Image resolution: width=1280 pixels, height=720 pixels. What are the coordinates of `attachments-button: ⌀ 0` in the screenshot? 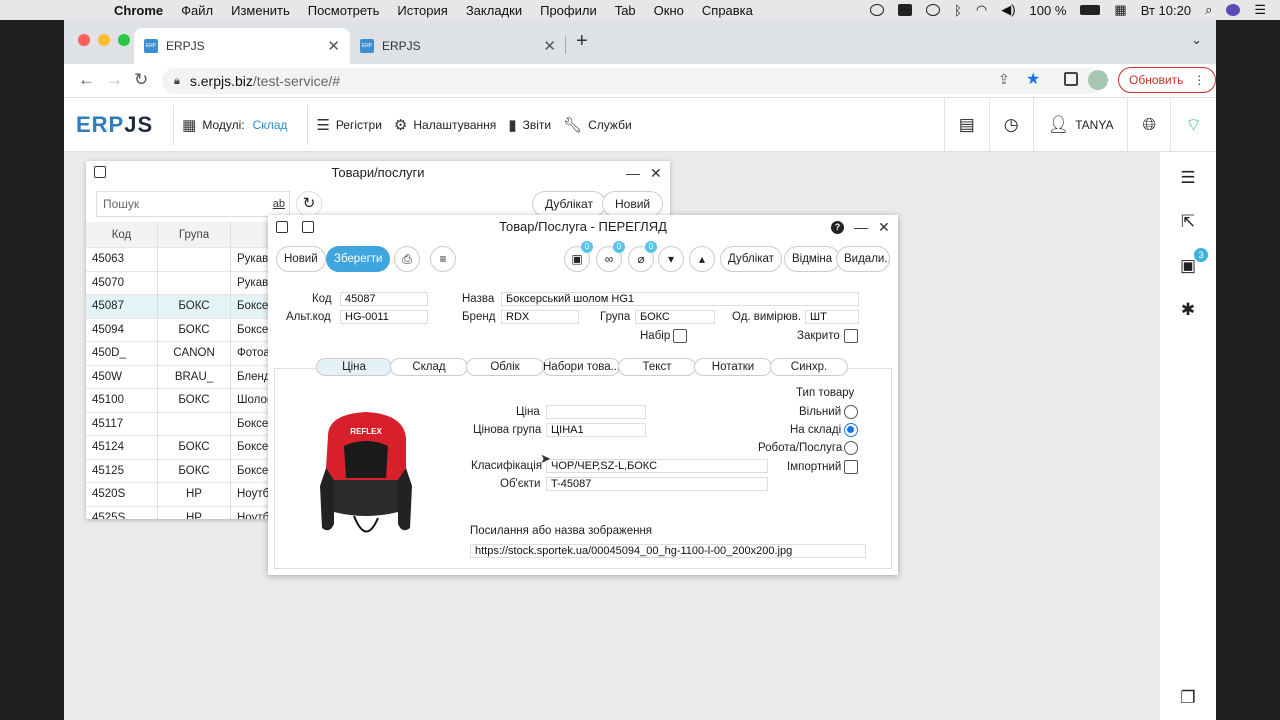 It's located at (642, 256).